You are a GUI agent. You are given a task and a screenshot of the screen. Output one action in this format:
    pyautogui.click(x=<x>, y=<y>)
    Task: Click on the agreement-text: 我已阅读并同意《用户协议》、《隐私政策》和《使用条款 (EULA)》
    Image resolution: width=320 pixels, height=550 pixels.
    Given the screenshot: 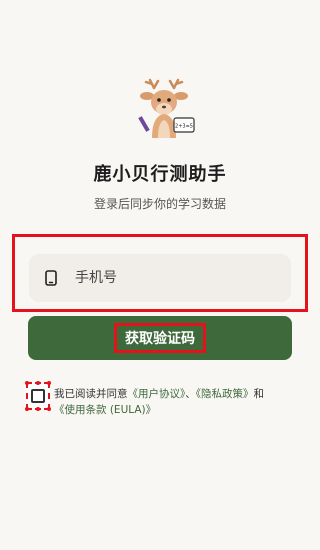 What is the action you would take?
    pyautogui.click(x=179, y=402)
    